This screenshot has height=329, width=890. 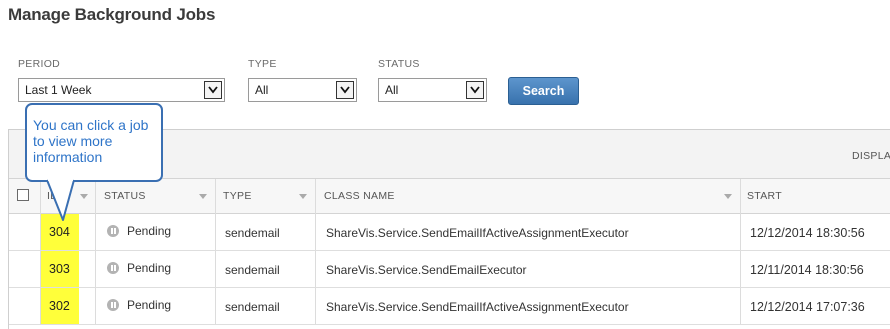 I want to click on period-select-value: Last 1 Week, so click(x=58, y=90).